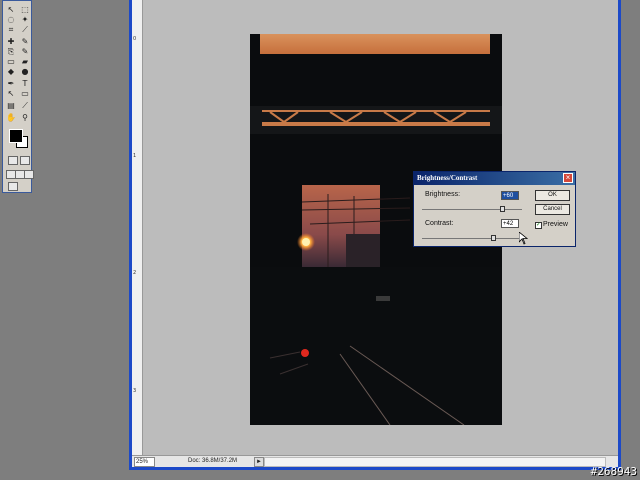 This screenshot has height=480, width=640. I want to click on blur-tool-icon: ◆, so click(11, 71).